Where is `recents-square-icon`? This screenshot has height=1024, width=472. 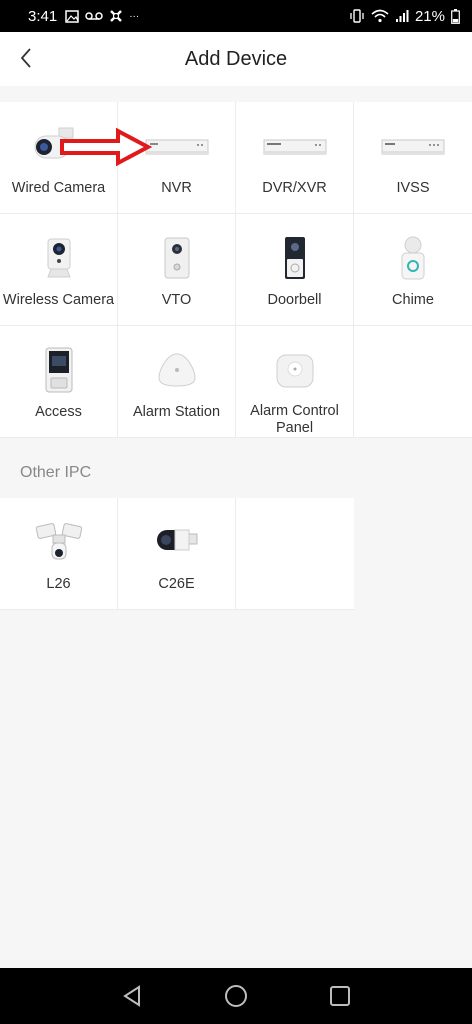 recents-square-icon is located at coordinates (340, 996).